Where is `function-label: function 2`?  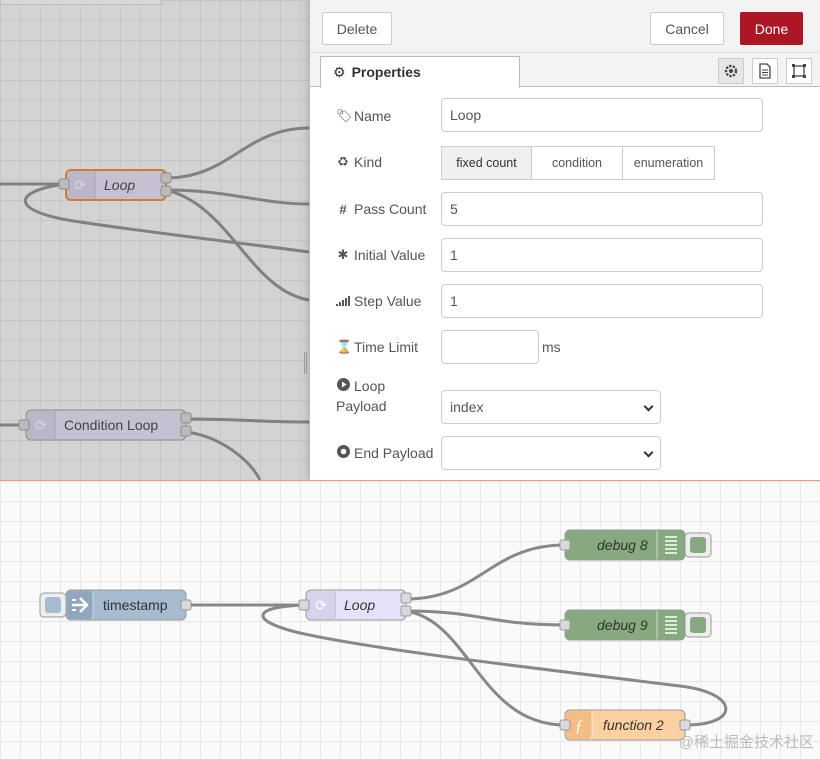 function-label: function 2 is located at coordinates (633, 725).